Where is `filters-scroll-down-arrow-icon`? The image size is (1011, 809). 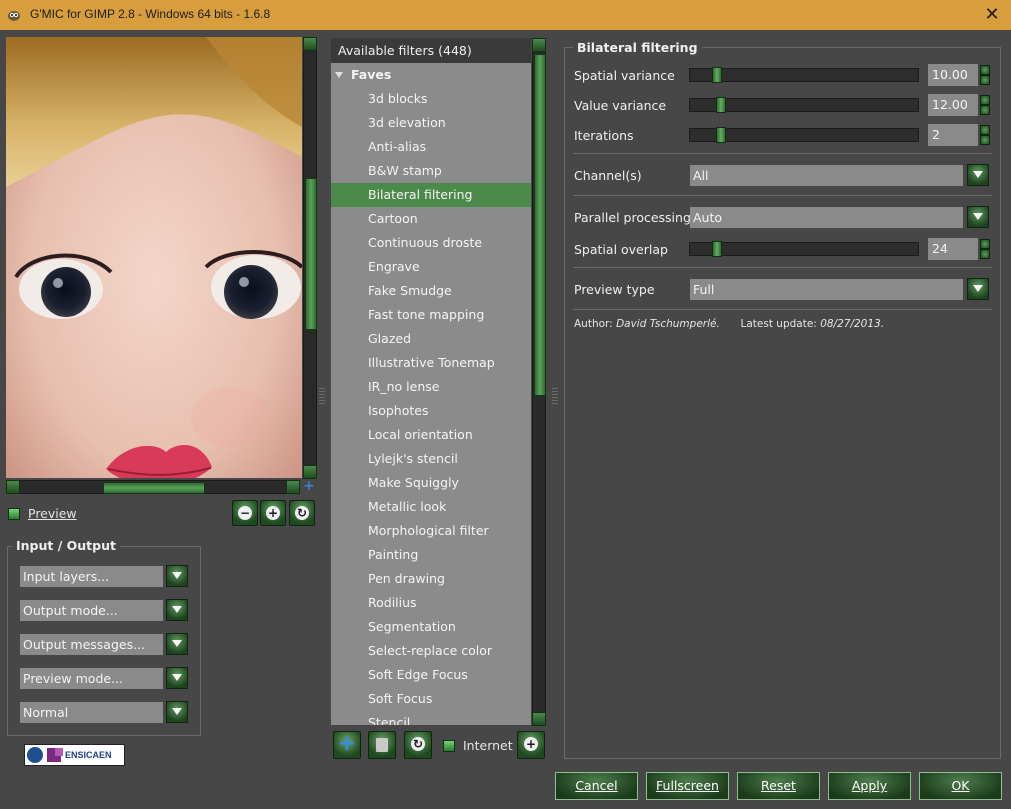 filters-scroll-down-arrow-icon is located at coordinates (539, 719).